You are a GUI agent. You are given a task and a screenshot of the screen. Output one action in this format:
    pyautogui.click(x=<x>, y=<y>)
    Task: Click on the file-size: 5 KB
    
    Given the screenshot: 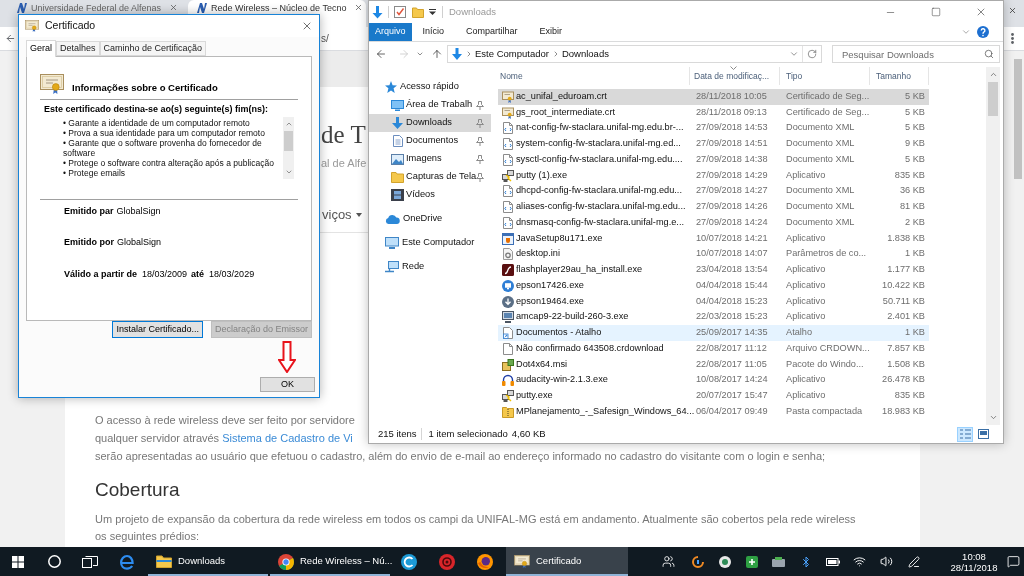 What is the action you would take?
    pyautogui.click(x=915, y=159)
    